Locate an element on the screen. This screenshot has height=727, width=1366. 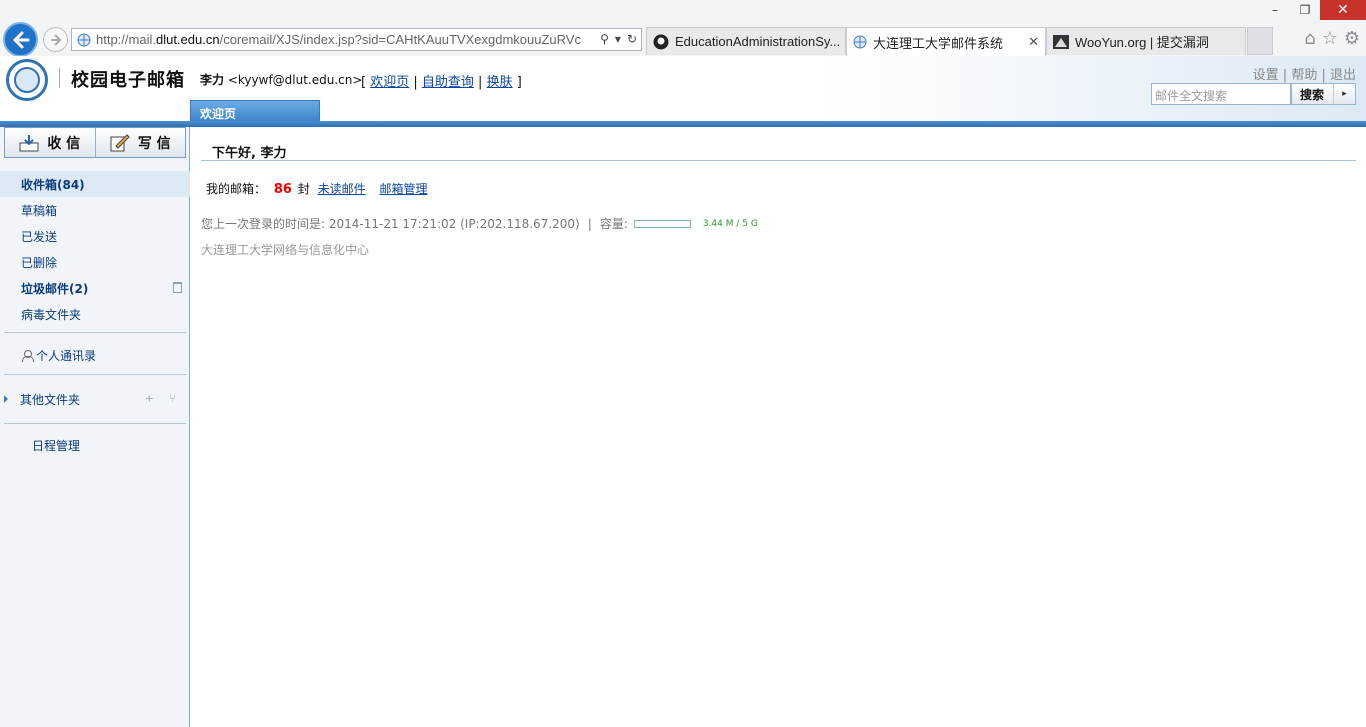
search-input: 邮件全文搜索 is located at coordinates (1221, 94).